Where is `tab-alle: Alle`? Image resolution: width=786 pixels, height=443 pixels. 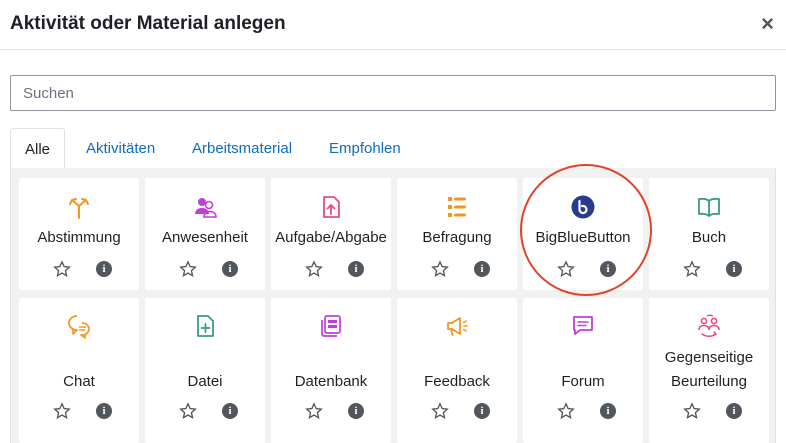 tab-alle: Alle is located at coordinates (38, 149).